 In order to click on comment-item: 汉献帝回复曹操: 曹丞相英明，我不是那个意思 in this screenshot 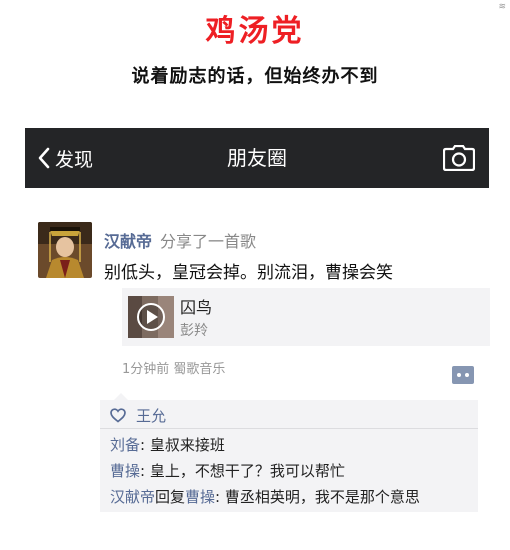, I will do `click(265, 496)`.